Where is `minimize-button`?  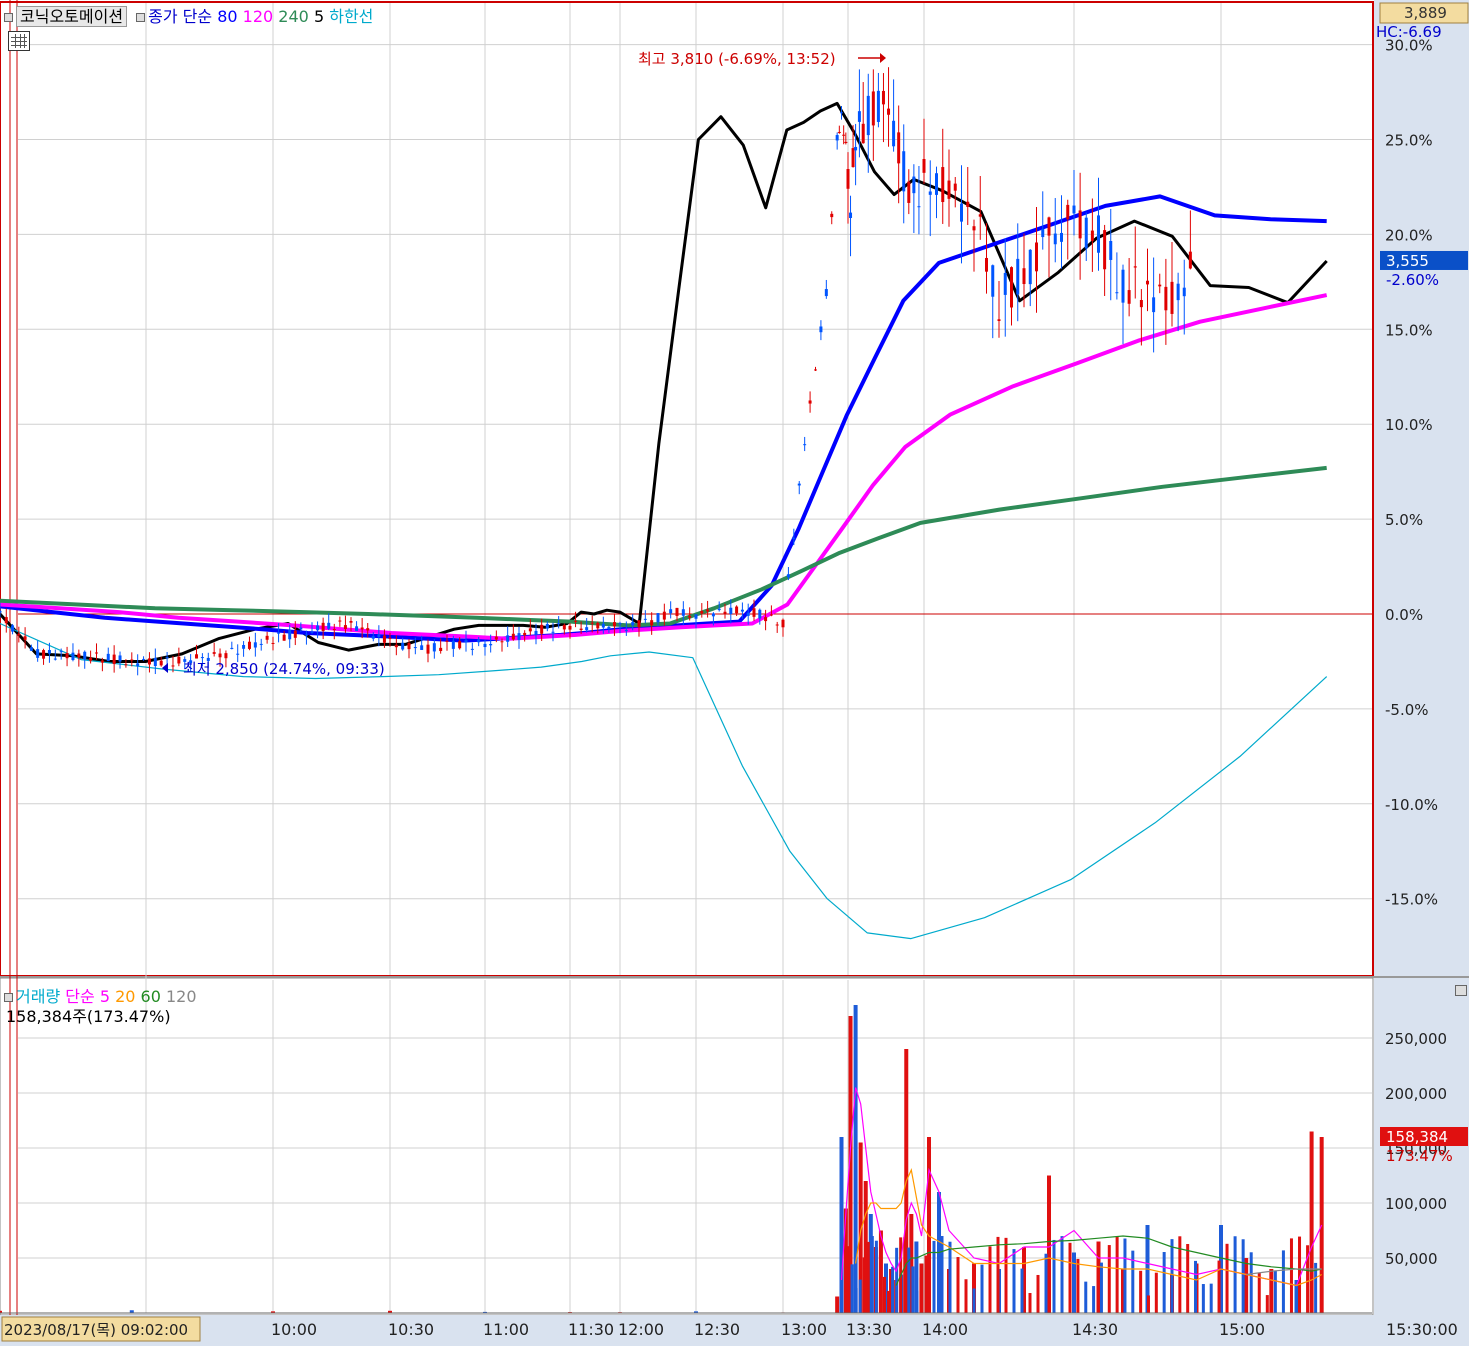 minimize-button is located at coordinates (1461, 990).